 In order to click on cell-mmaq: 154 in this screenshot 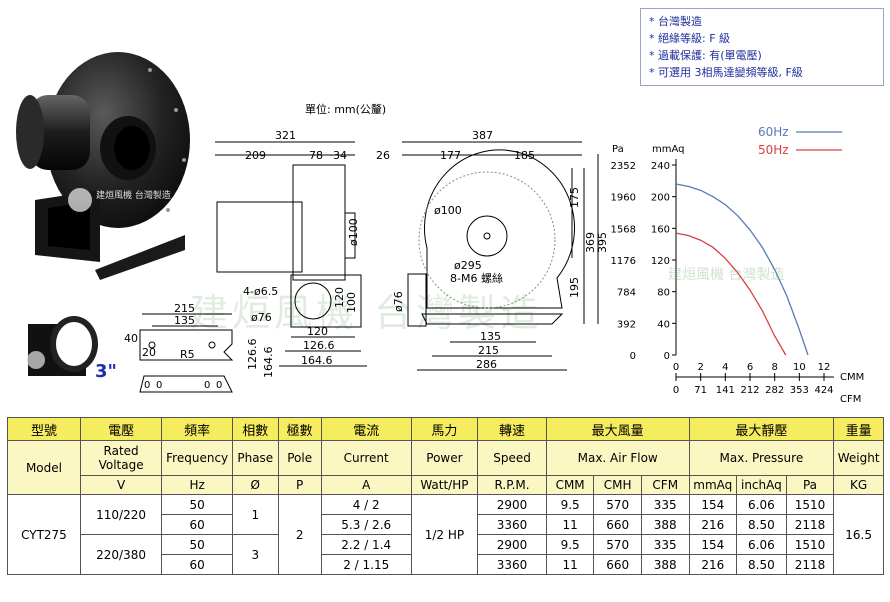, I will do `click(713, 504)`.